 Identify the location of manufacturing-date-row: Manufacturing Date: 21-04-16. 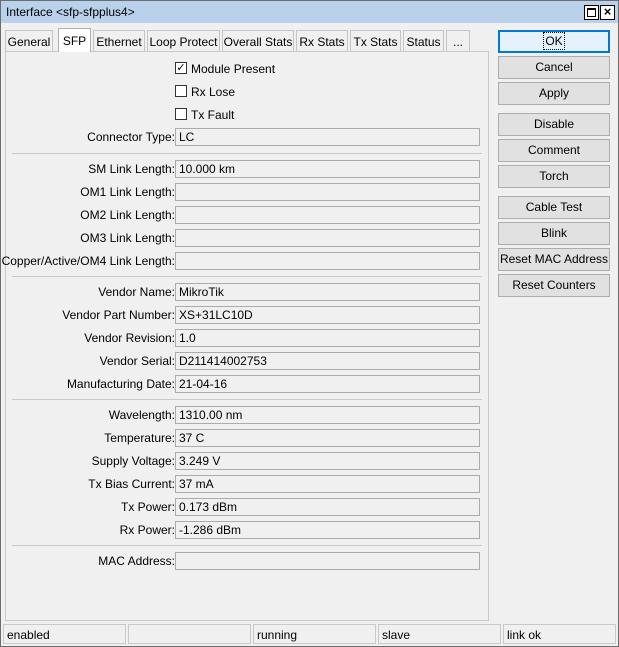
(247, 384).